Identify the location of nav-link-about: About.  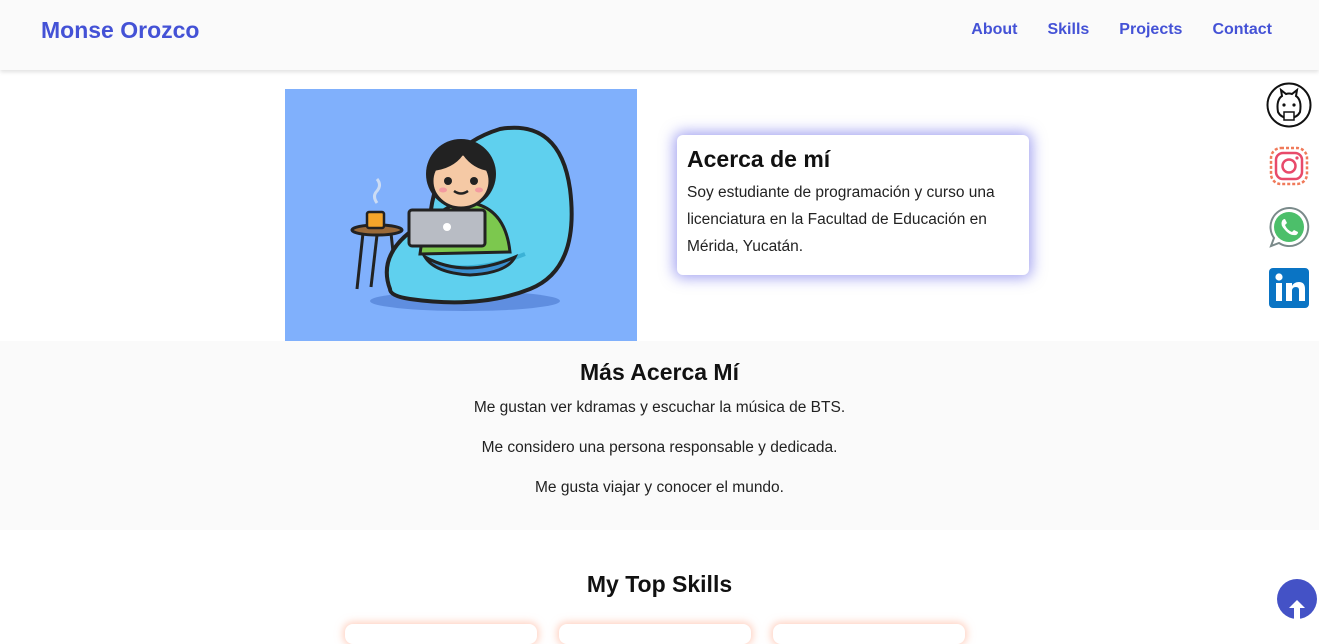
(994, 30).